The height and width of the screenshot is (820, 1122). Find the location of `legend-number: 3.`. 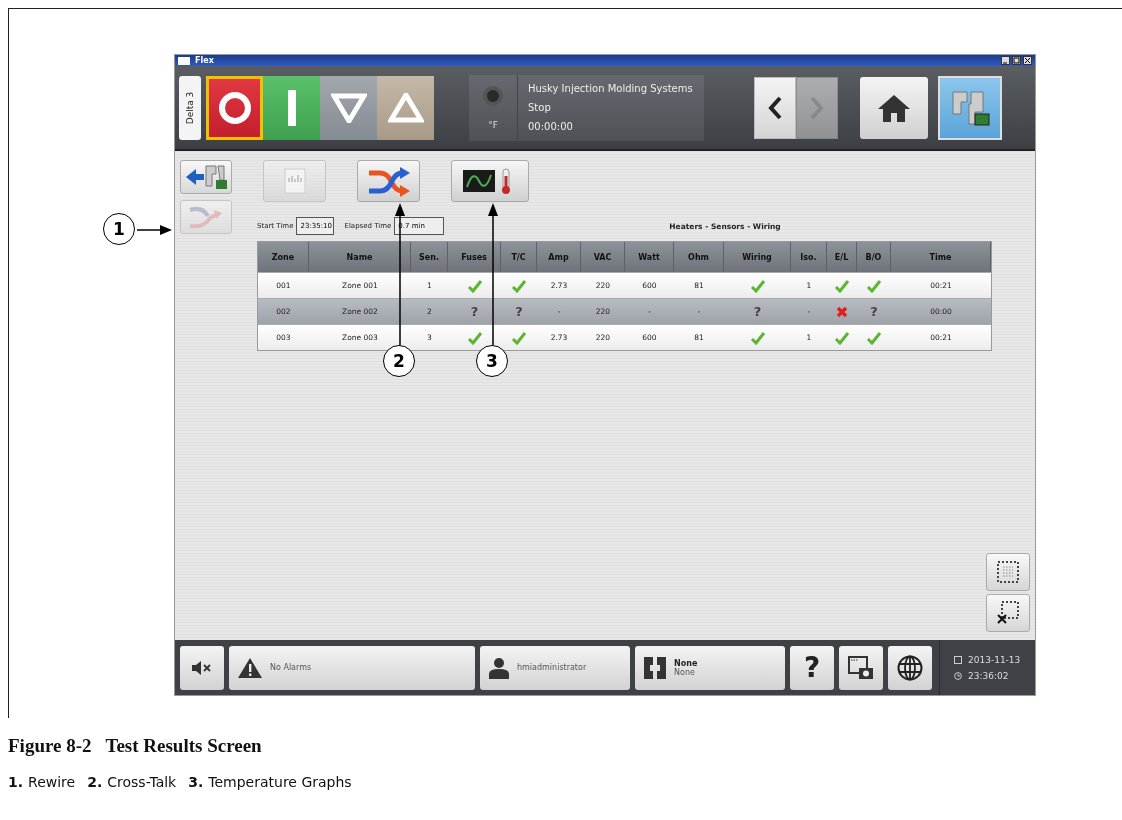

legend-number: 3. is located at coordinates (196, 782).